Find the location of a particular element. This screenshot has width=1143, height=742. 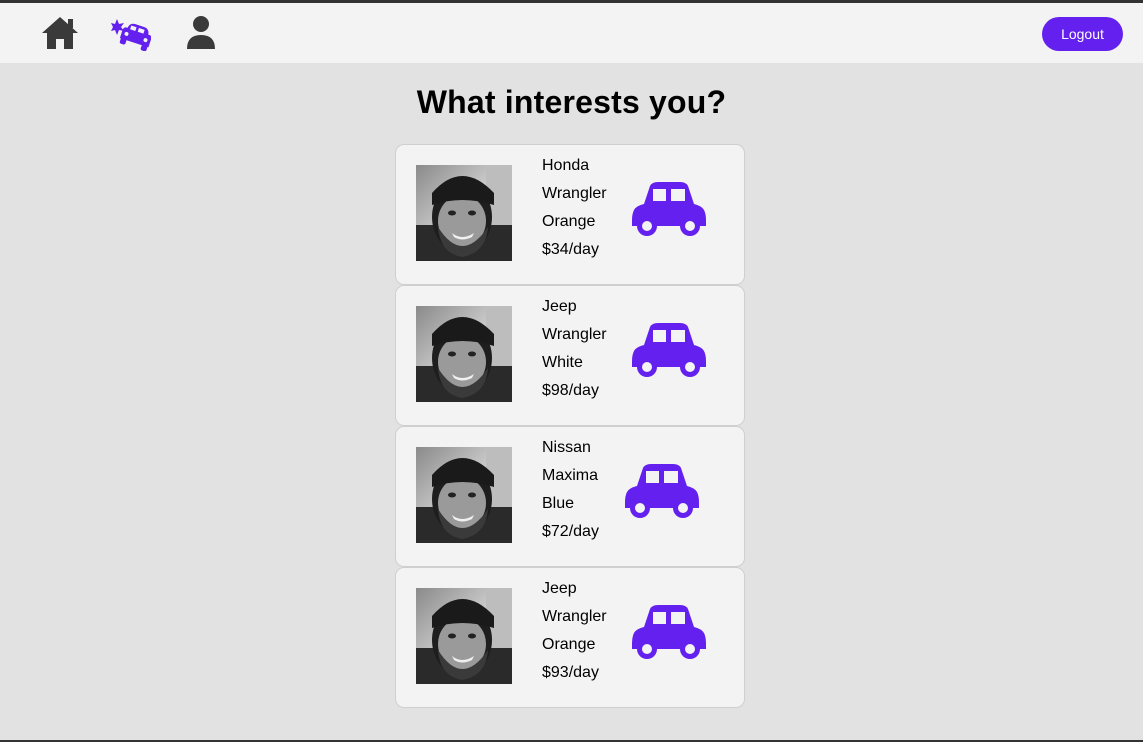

logout-button: Logout is located at coordinates (1082, 34).